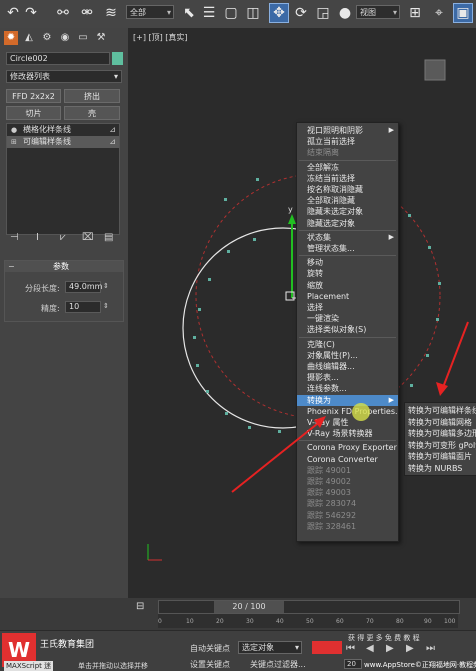 This screenshot has height=671, width=476. Describe the element at coordinates (270, 647) in the screenshot. I see `selected-object-select: 选定对象 ▾` at that location.